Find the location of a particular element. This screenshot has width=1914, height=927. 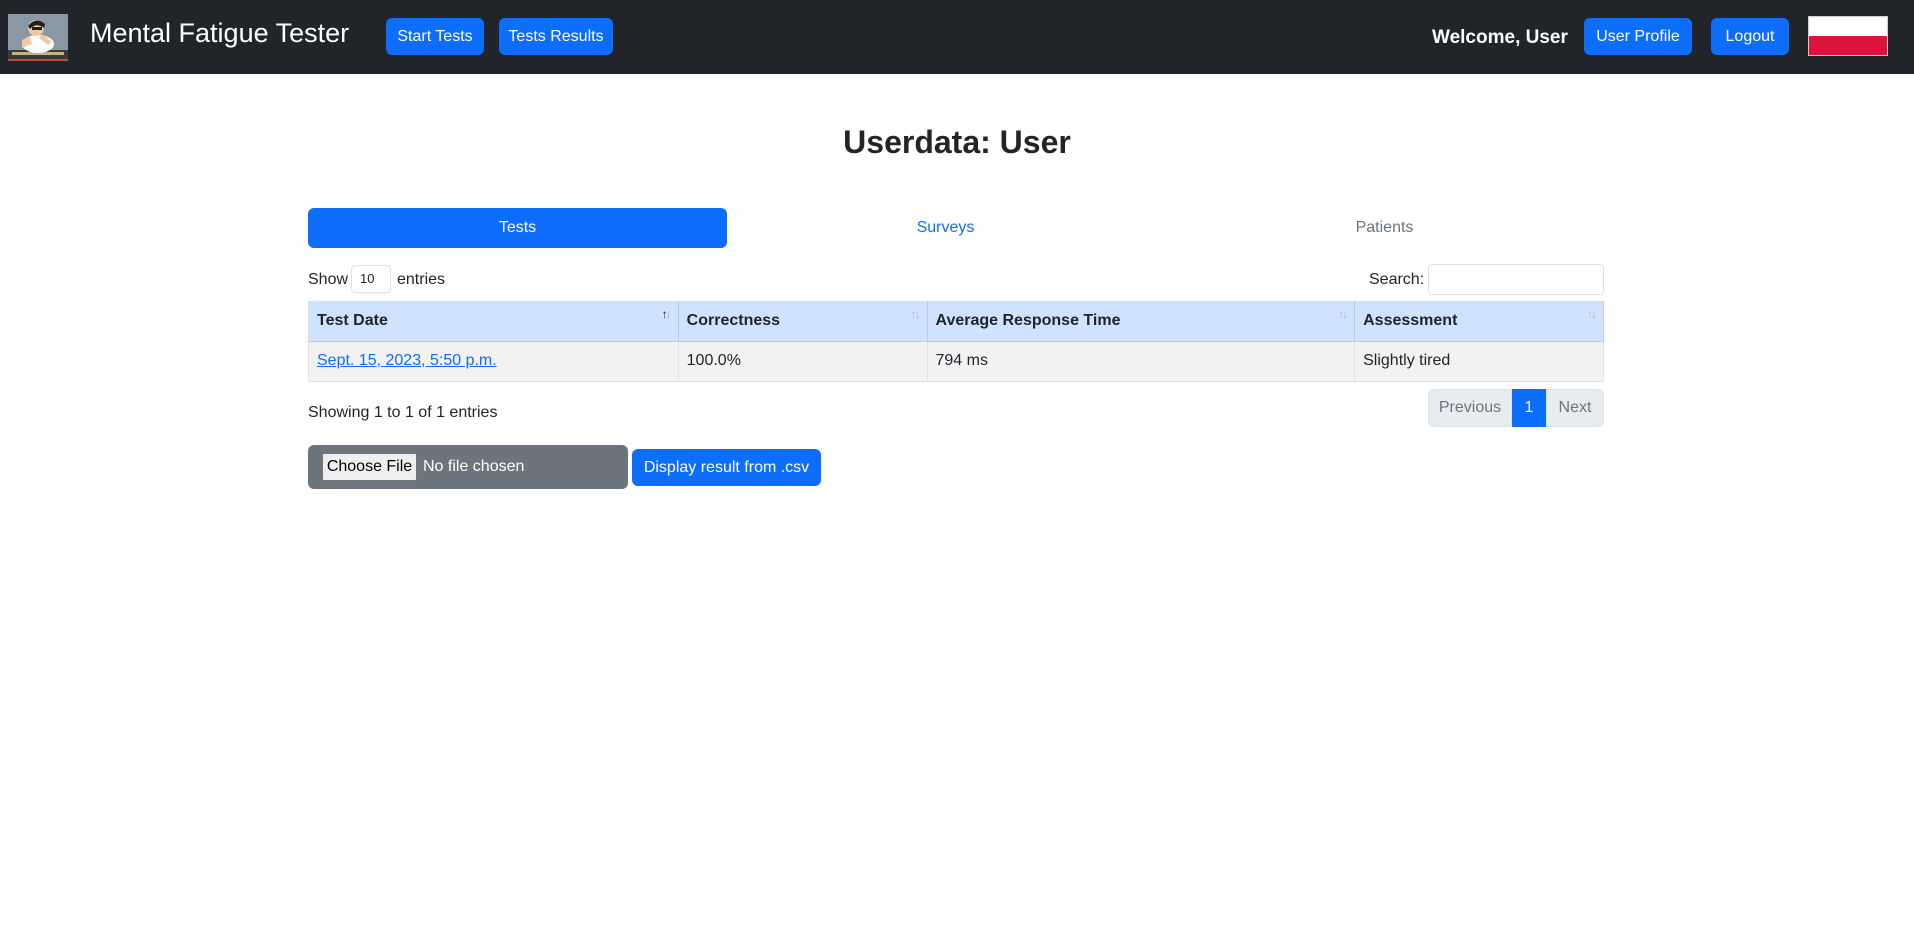

display-csv-button: Display result from .csv is located at coordinates (726, 467).